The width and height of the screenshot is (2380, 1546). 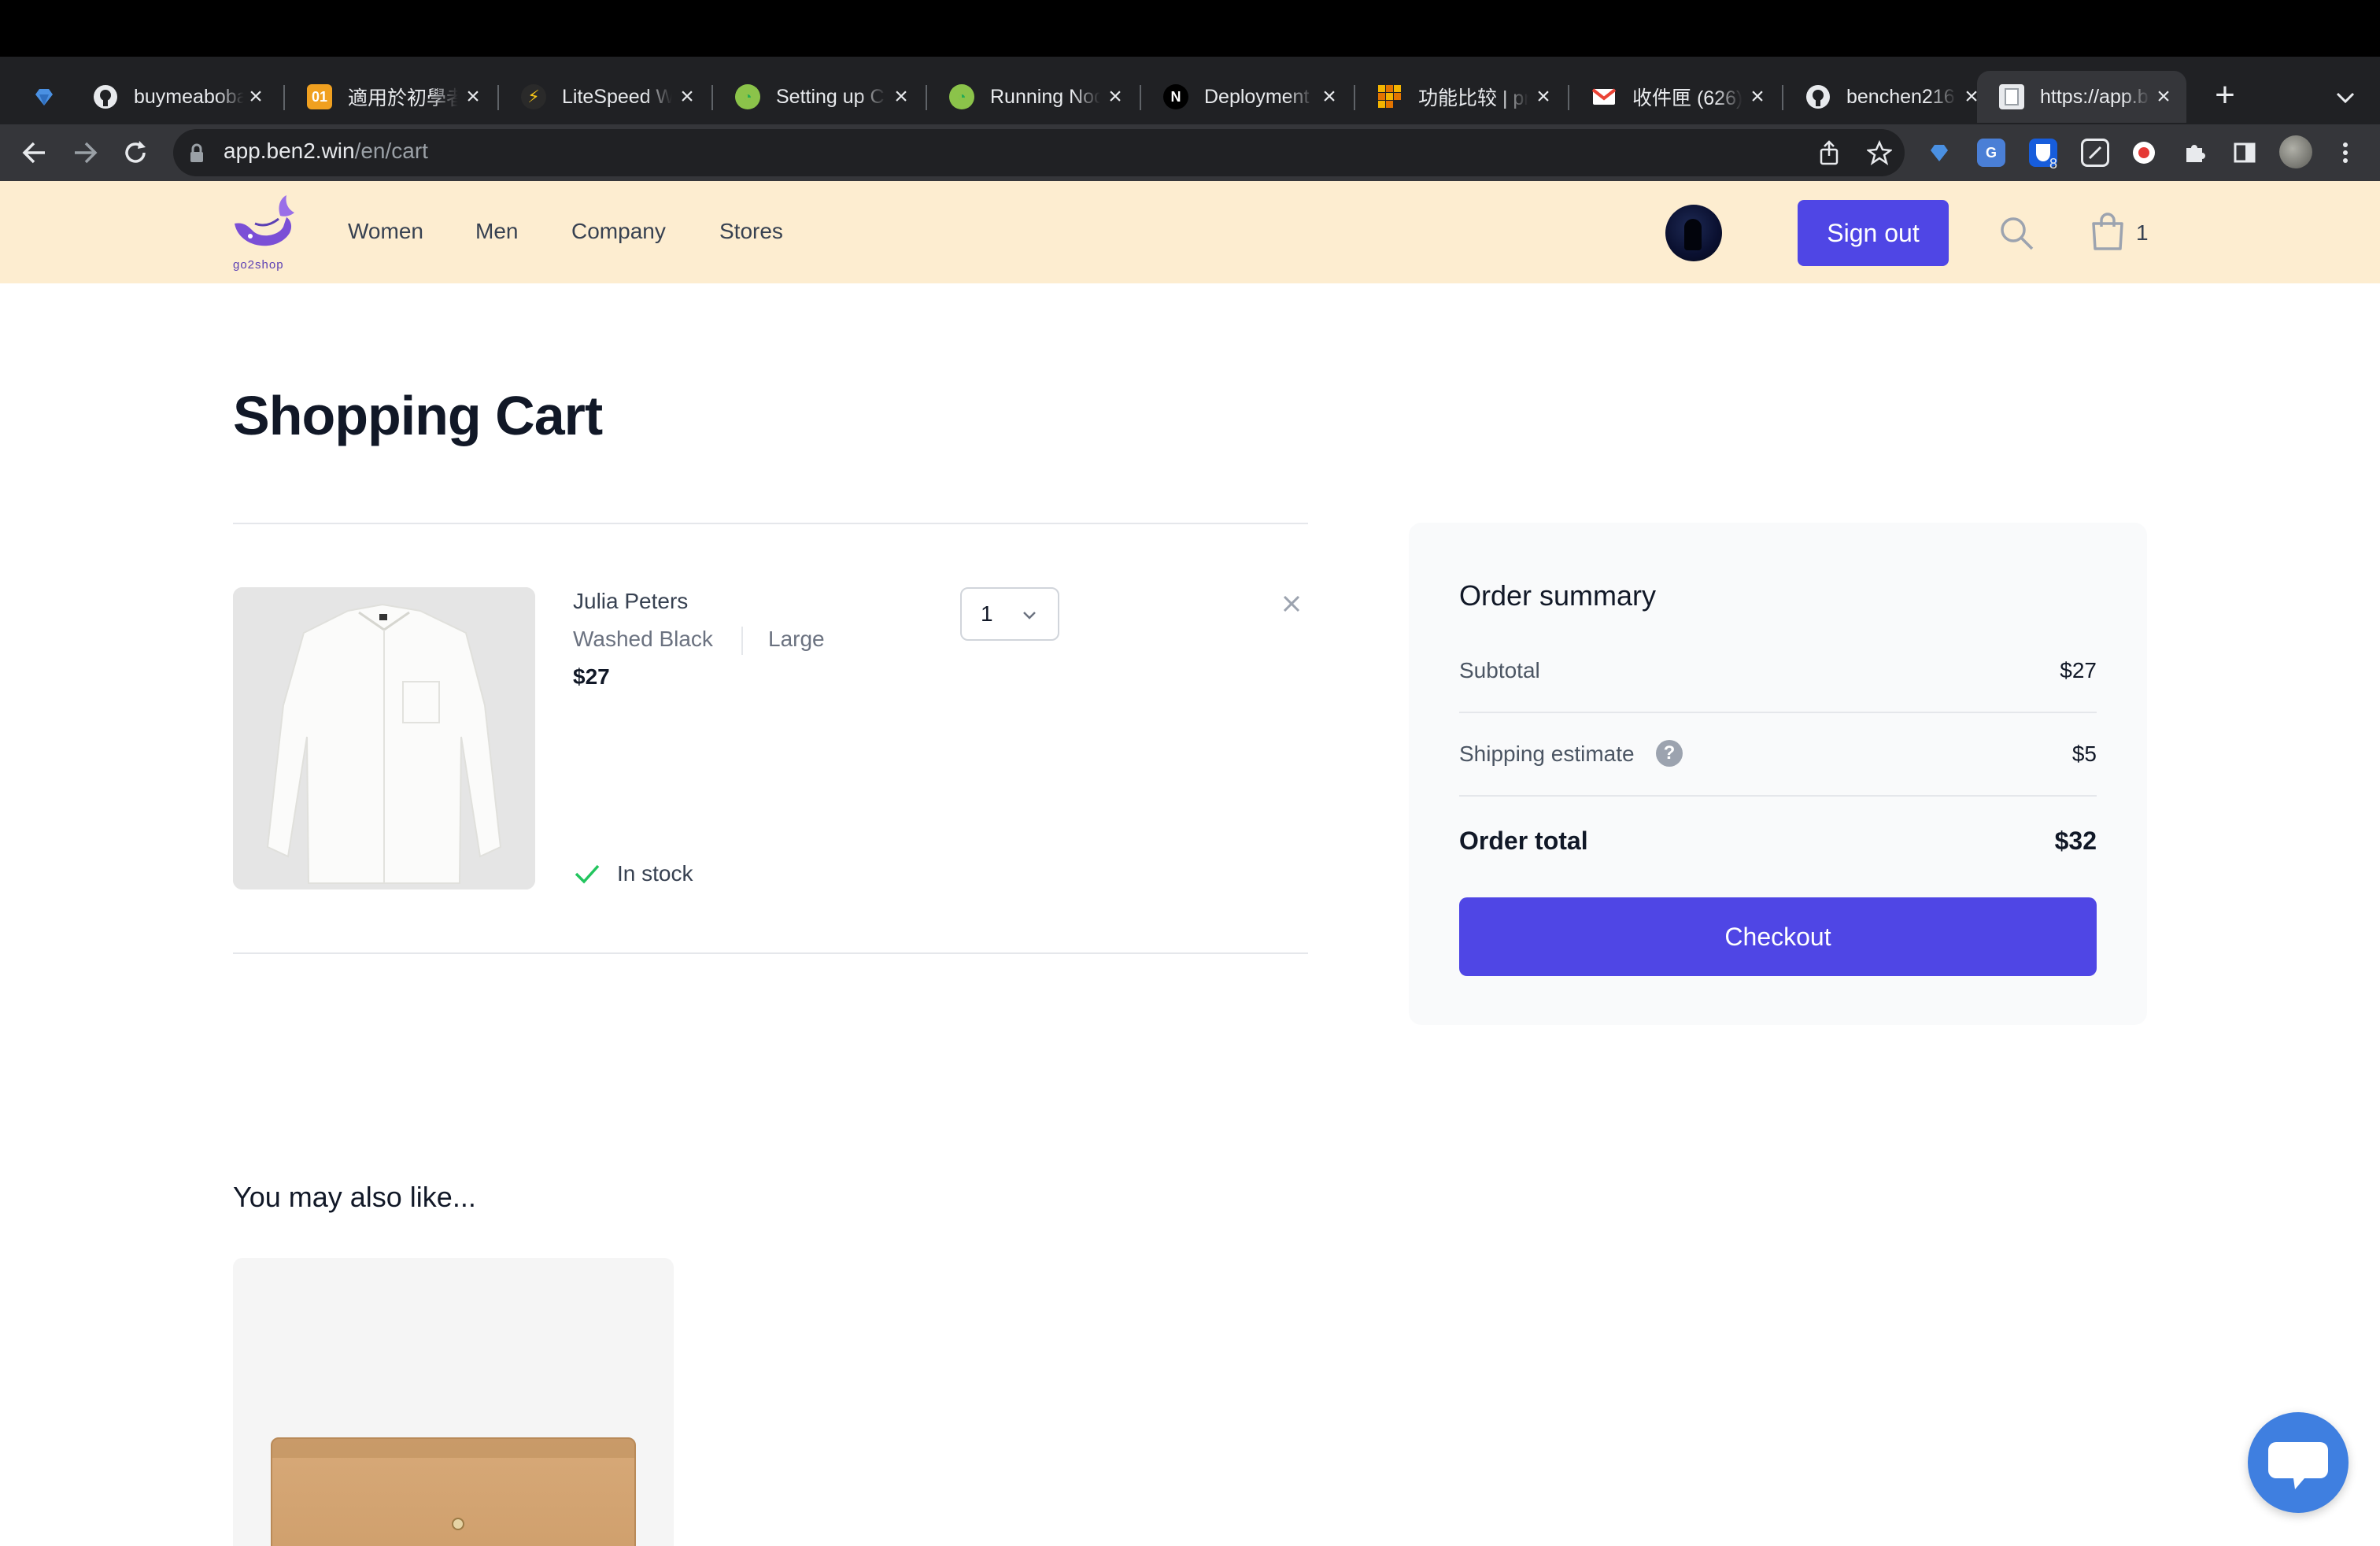 What do you see at coordinates (289, 151) in the screenshot?
I see `url-host: app.ben2.win` at bounding box center [289, 151].